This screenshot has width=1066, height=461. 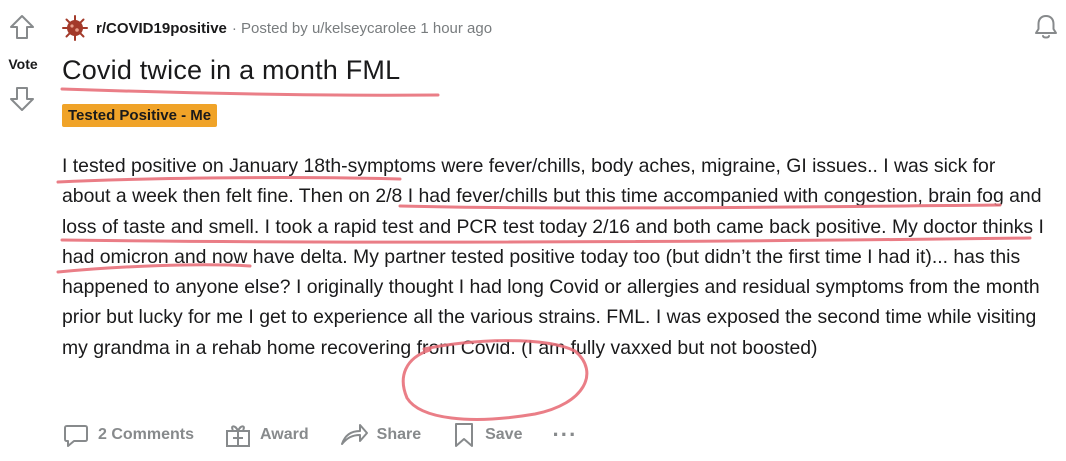 What do you see at coordinates (161, 28) in the screenshot?
I see `subreddit-link: r/COVID19positive` at bounding box center [161, 28].